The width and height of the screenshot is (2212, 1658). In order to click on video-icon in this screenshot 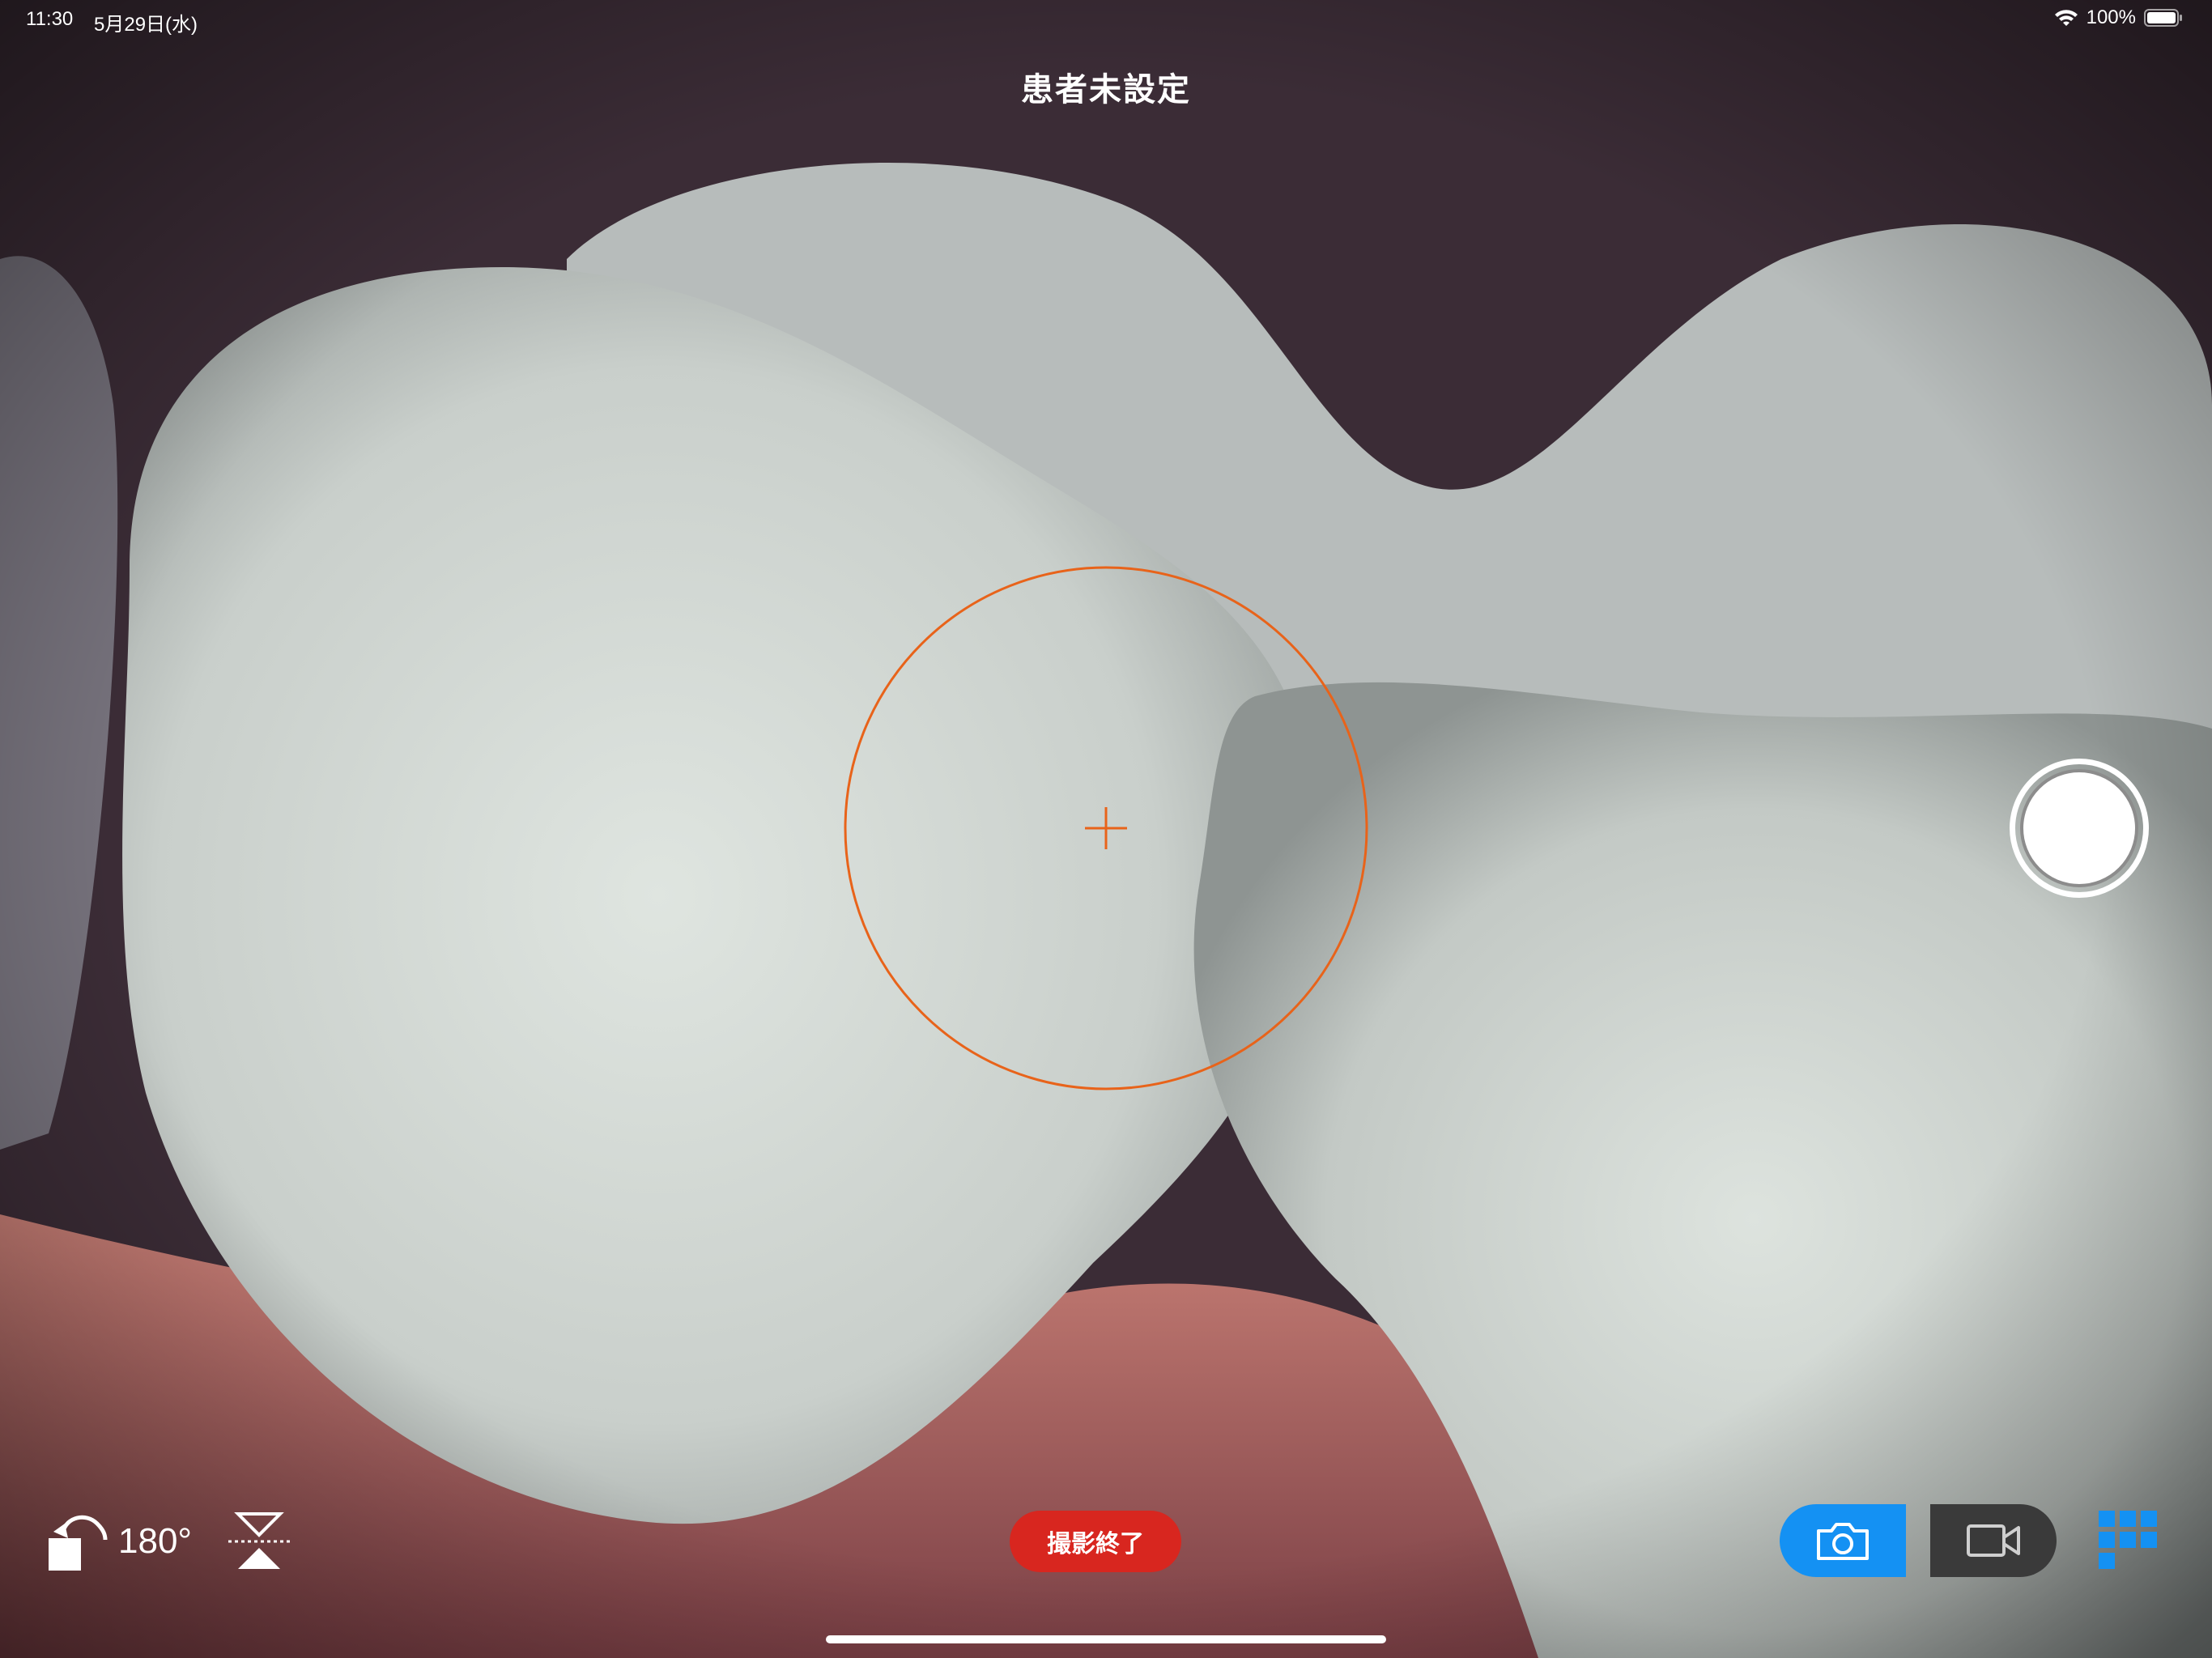, I will do `click(1994, 1540)`.